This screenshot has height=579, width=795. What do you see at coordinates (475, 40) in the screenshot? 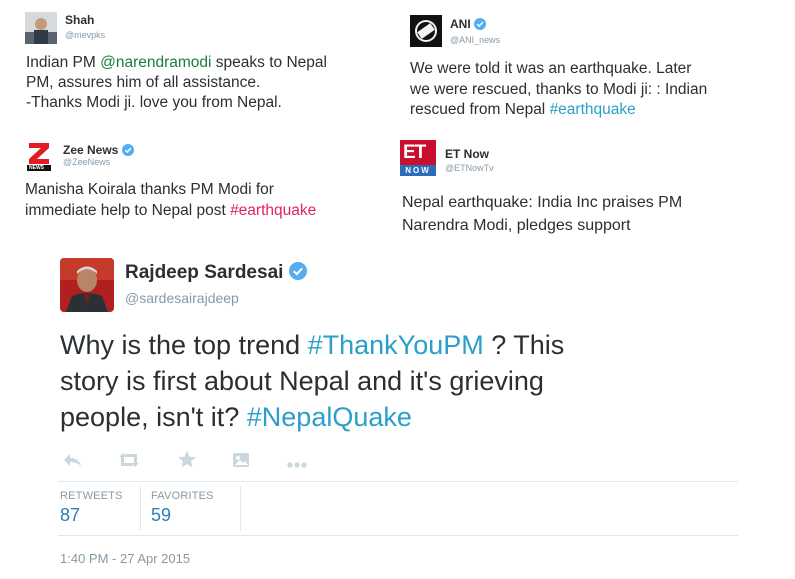
I see `ani-handle: @ANI_news` at bounding box center [475, 40].